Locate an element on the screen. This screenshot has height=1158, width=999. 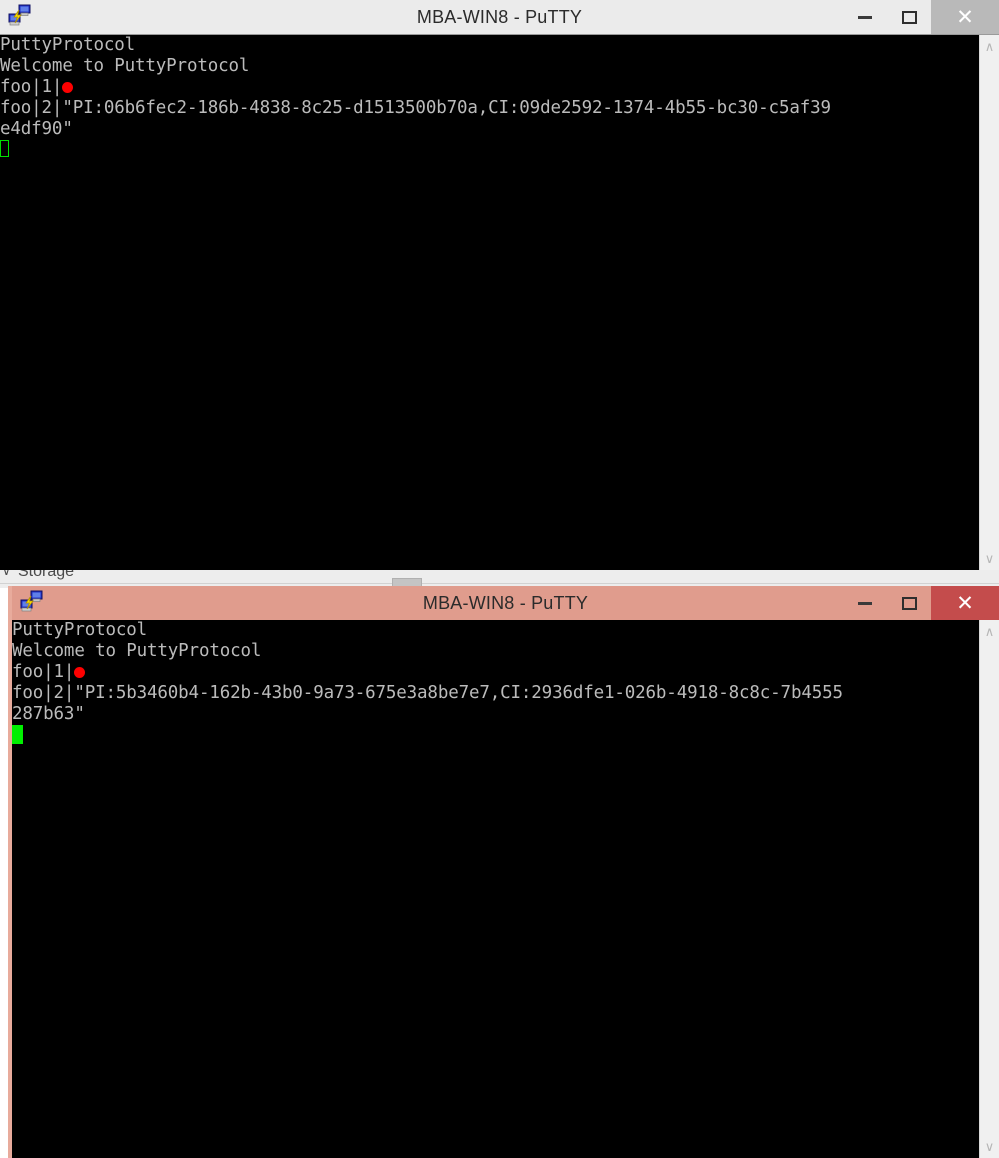
titlebar-foreground-window: MBA-WIN8 - PuTTY ✕ is located at coordinates (505, 603).